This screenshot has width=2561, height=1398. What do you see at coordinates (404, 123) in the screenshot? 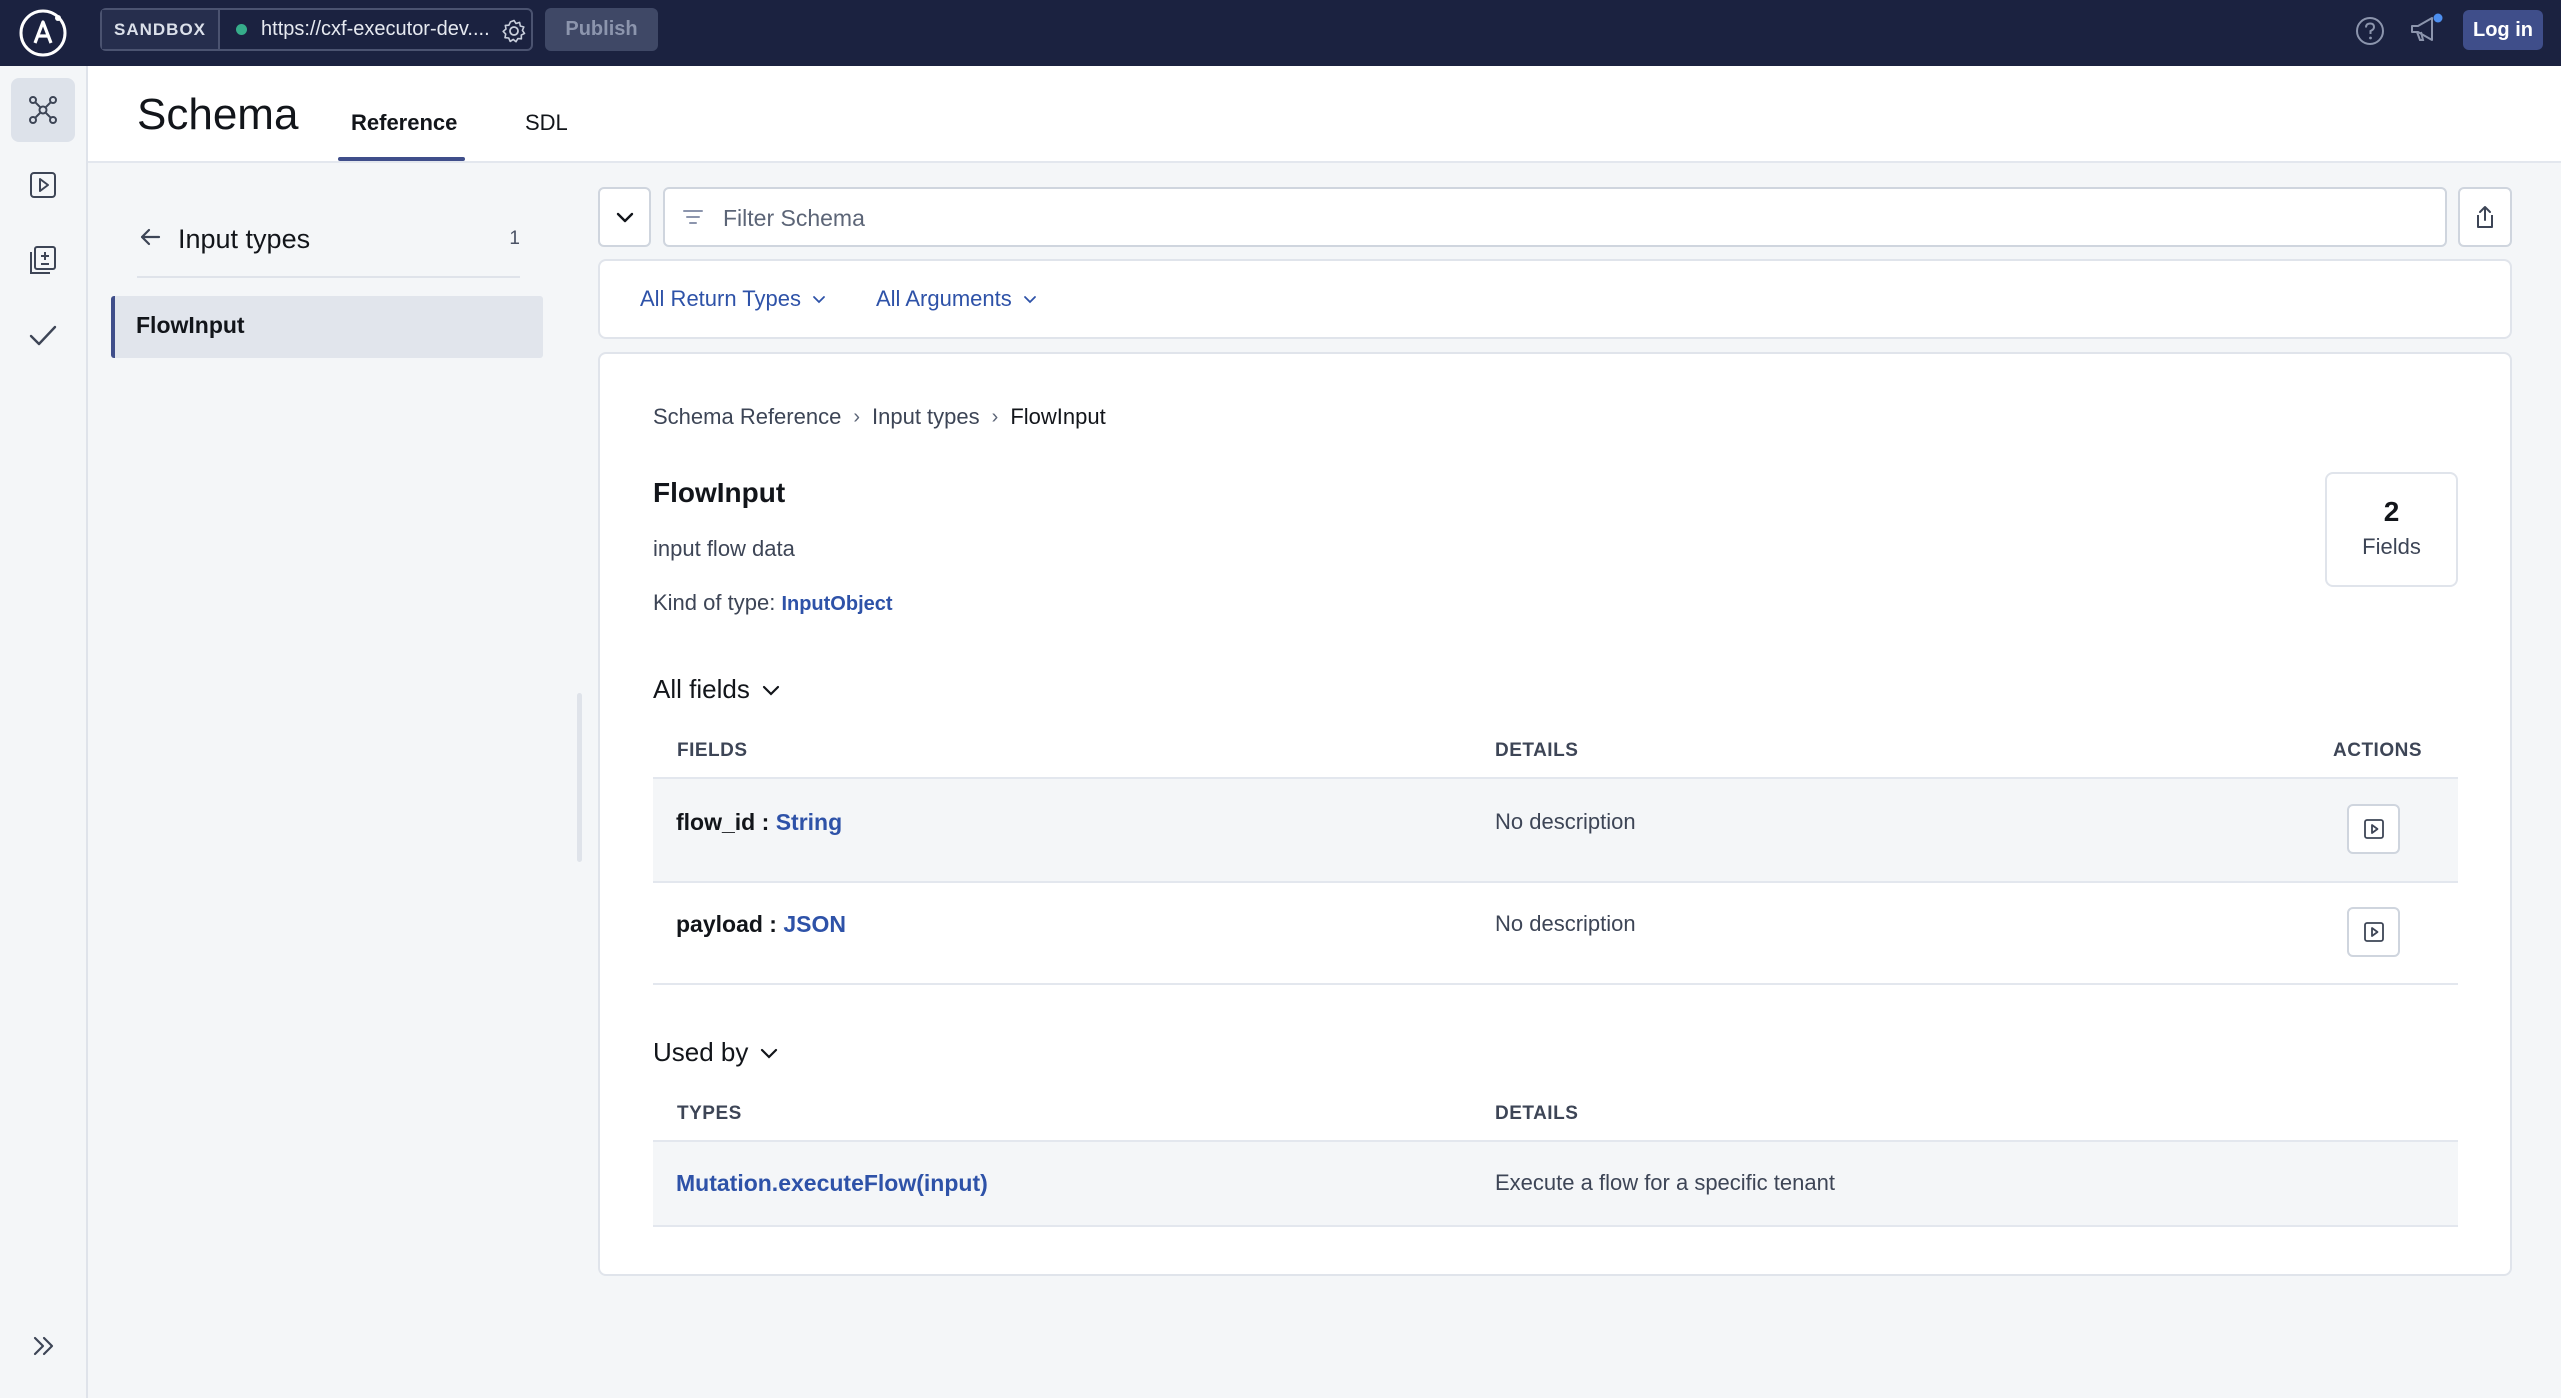
I see `tab-reference: Reference` at bounding box center [404, 123].